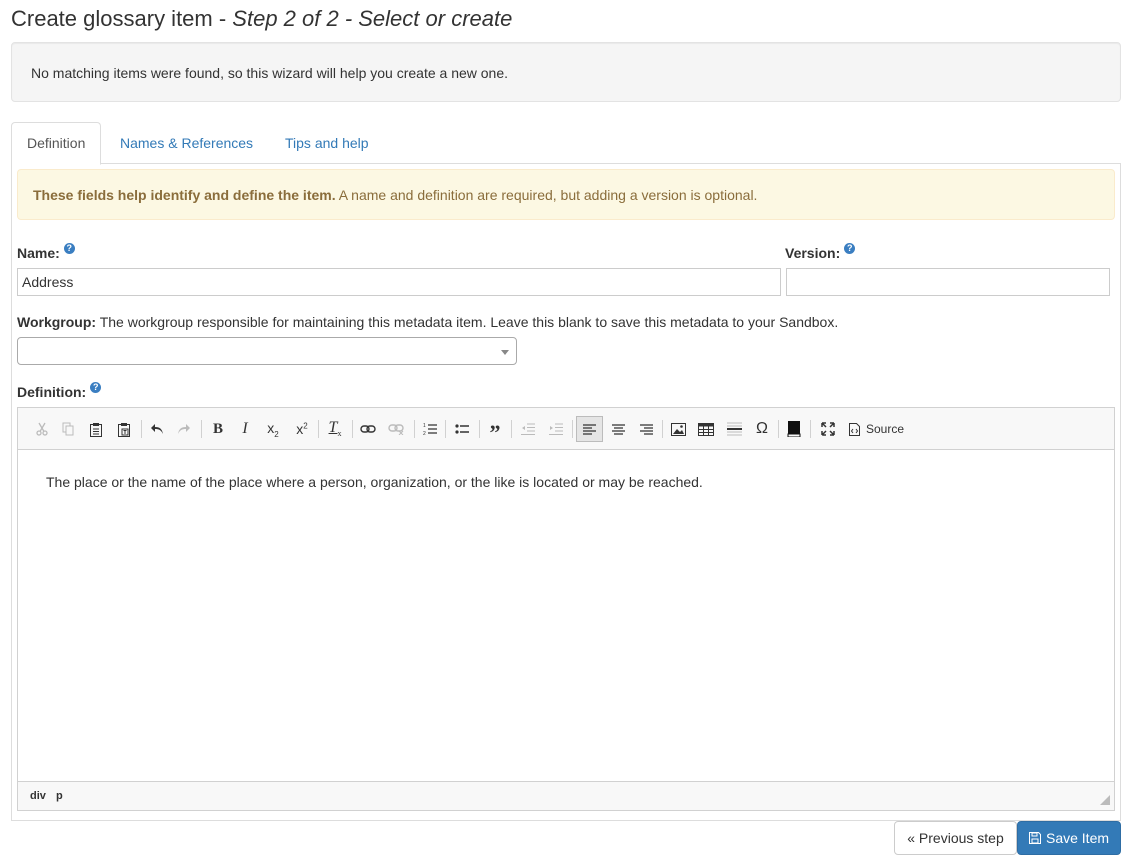  Describe the element at coordinates (430, 429) in the screenshot. I see `numbered-list-icon: 12` at that location.